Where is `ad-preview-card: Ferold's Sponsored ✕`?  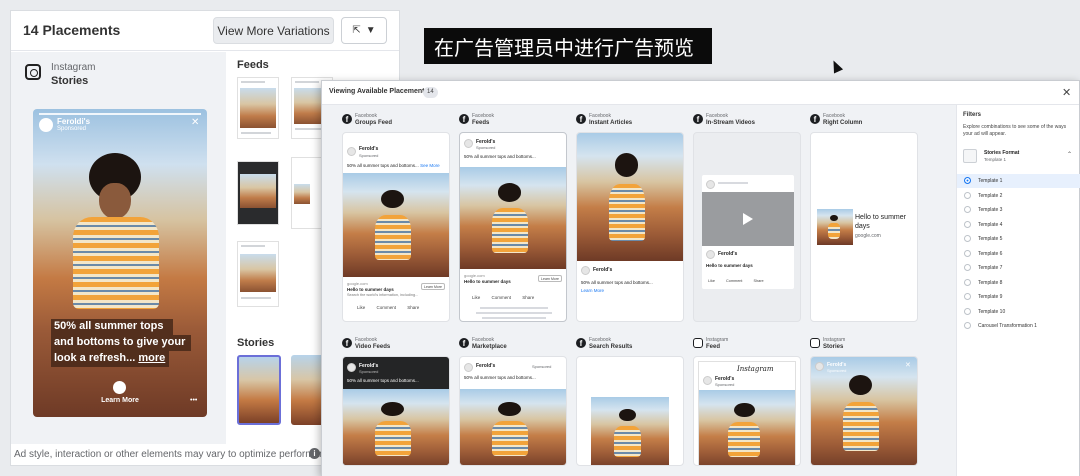 ad-preview-card: Ferold's Sponsored ✕ is located at coordinates (864, 411).